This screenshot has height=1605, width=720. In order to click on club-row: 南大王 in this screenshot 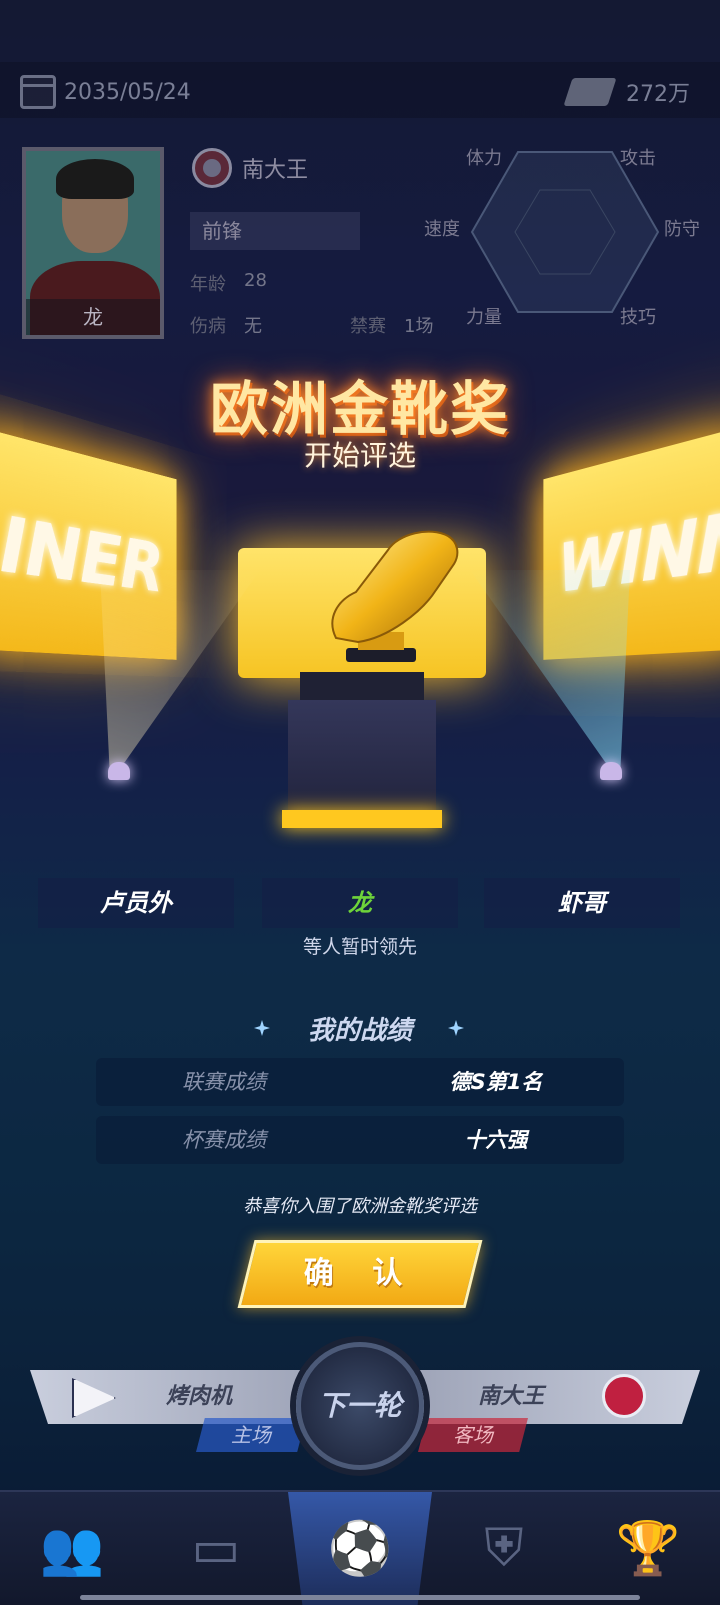, I will do `click(250, 168)`.